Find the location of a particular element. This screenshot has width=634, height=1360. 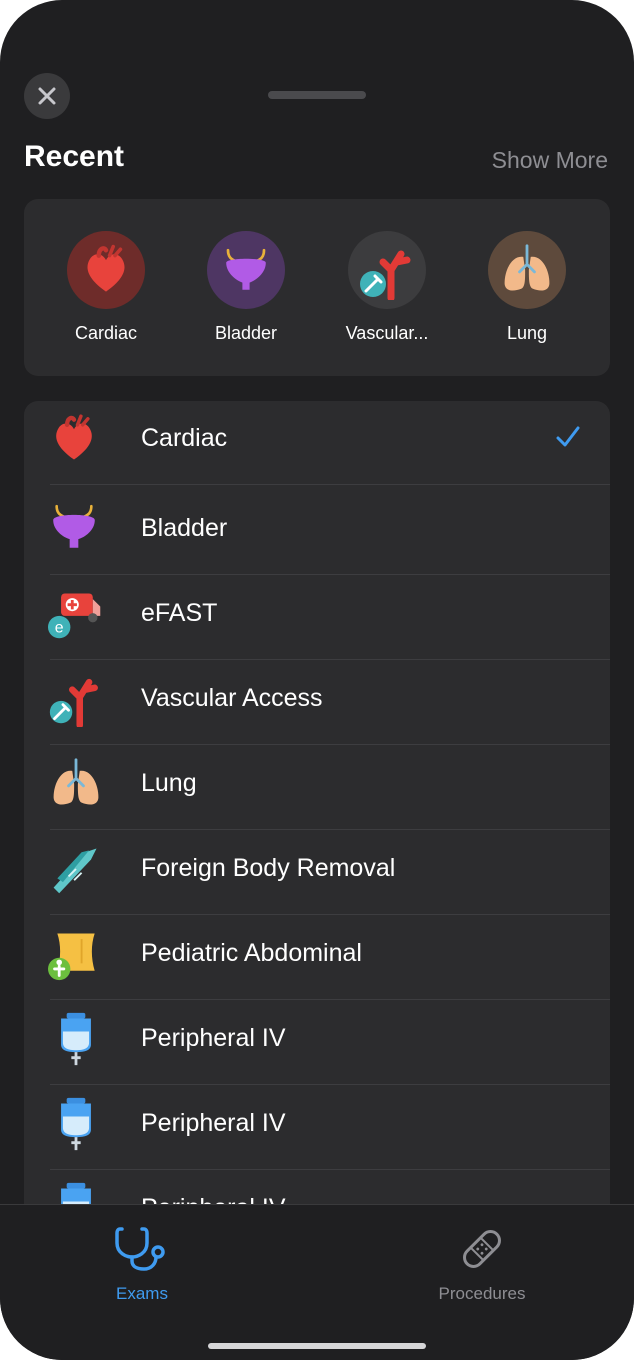

exam-row-label: Lung is located at coordinates (169, 783).